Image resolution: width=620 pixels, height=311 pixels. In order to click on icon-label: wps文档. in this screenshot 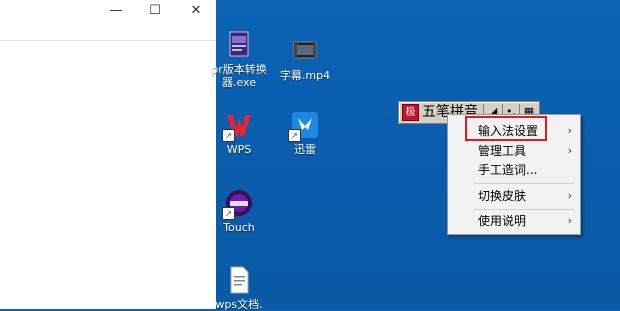, I will do `click(239, 304)`.